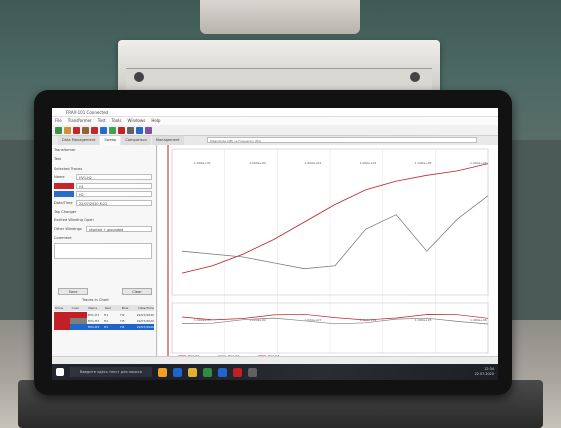 Image resolution: width=561 pixels, height=428 pixels. Describe the element at coordinates (114, 177) in the screenshot. I see `name-field: HV1-H2` at that location.